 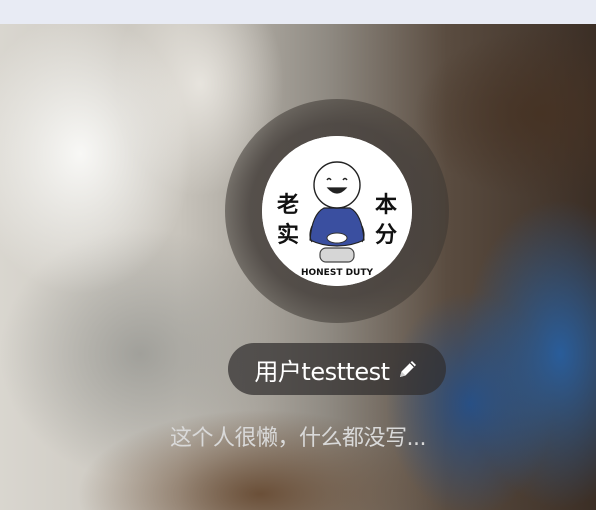 What do you see at coordinates (288, 235) in the screenshot?
I see `avatar-left-bottom-char: 实` at bounding box center [288, 235].